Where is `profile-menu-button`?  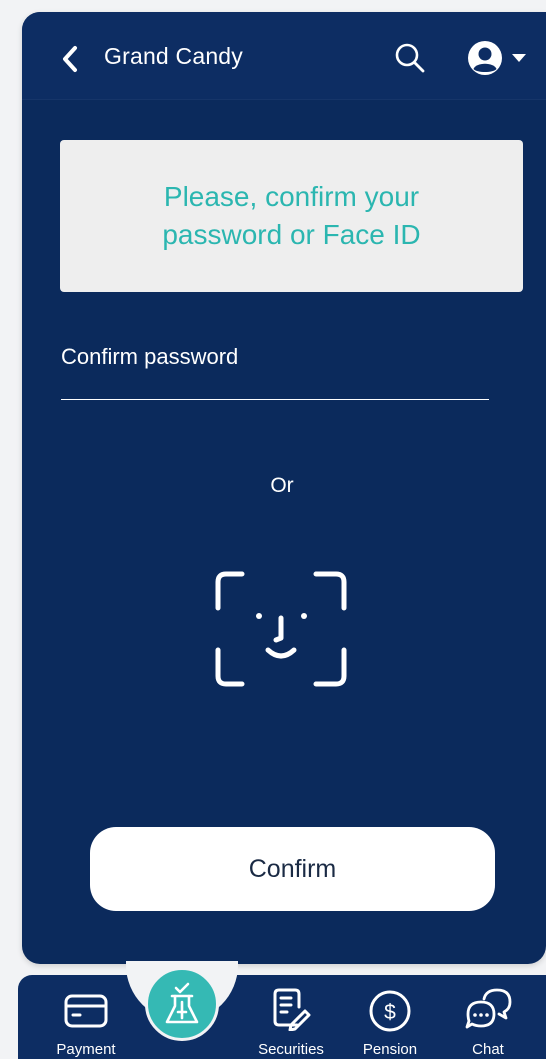
profile-menu-button is located at coordinates (504, 58).